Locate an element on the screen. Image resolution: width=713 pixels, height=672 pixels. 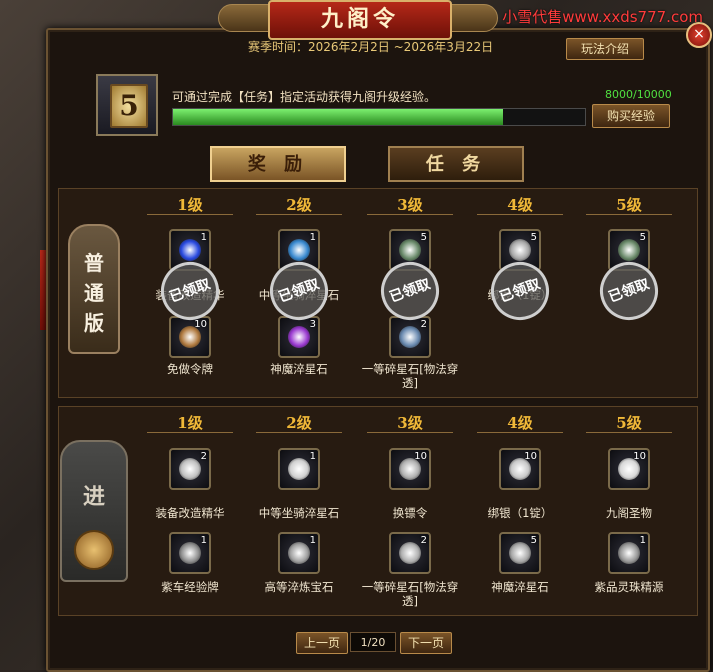
current-level: 5 is located at coordinates (129, 106).